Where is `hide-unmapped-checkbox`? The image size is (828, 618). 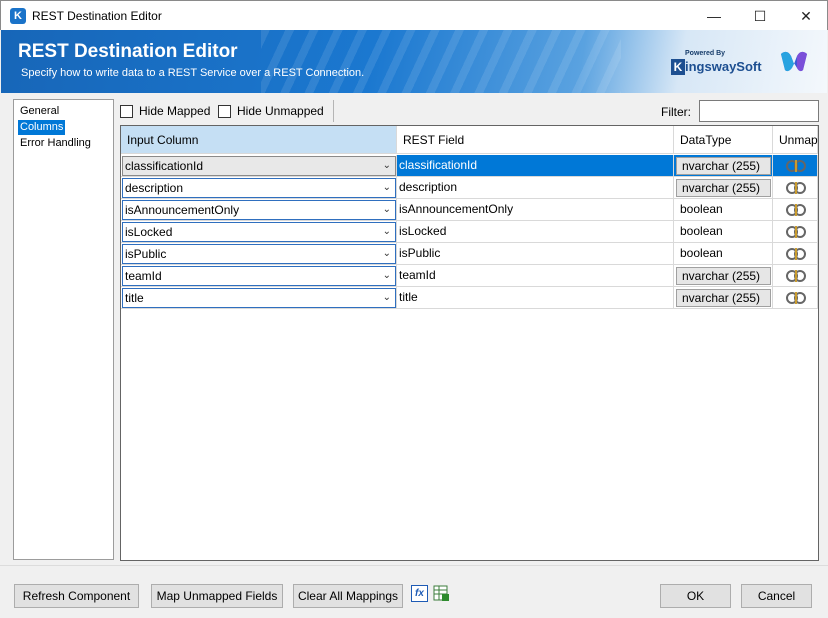
hide-unmapped-checkbox is located at coordinates (224, 111).